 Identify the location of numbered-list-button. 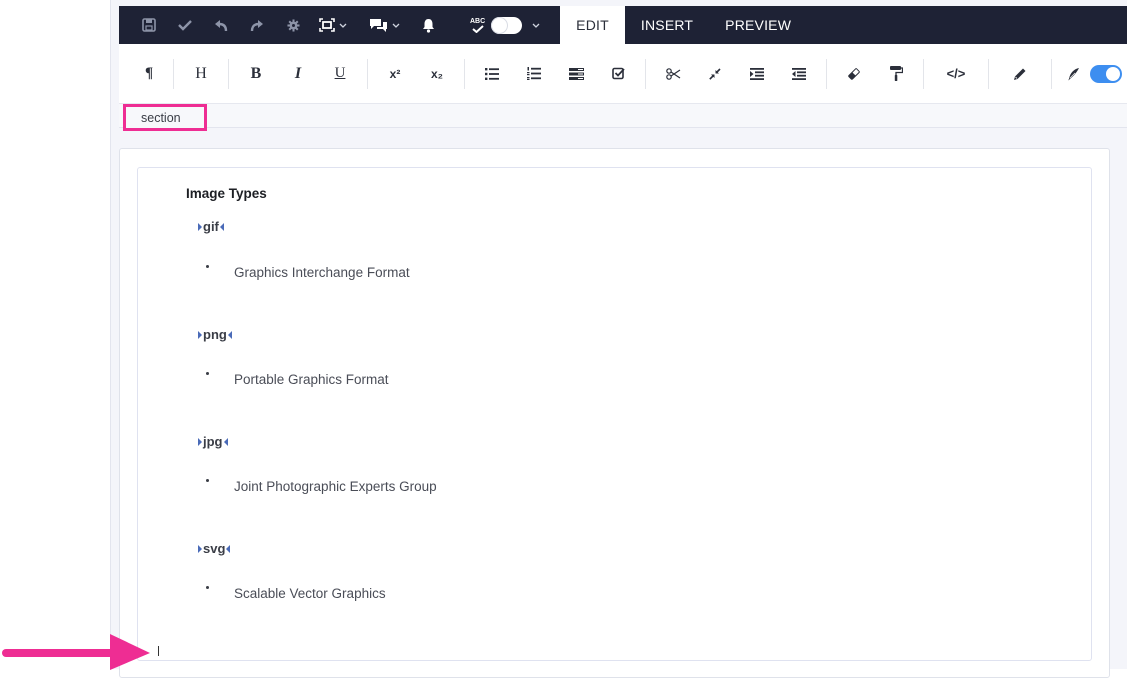
(534, 74).